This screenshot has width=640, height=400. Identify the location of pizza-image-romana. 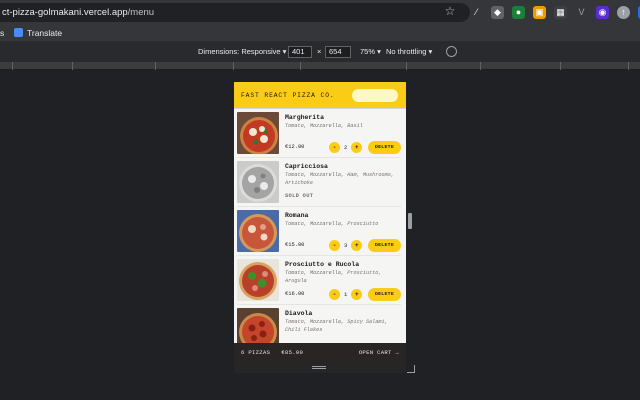
(258, 231).